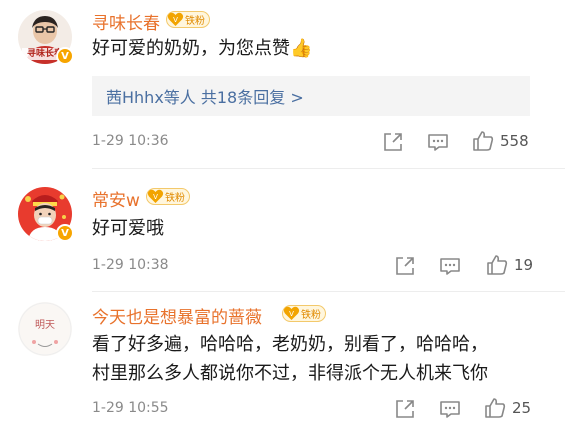  I want to click on username: 寻味长春, so click(126, 21).